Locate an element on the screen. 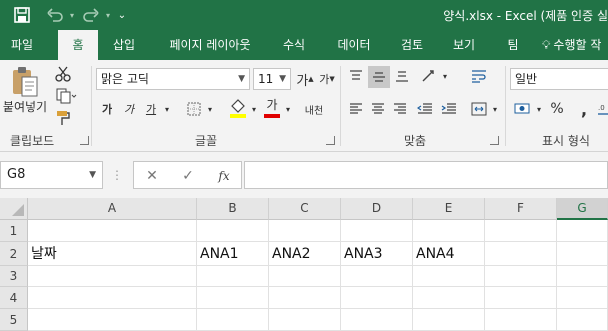 The width and height of the screenshot is (608, 331). insert-function-button: fx is located at coordinates (224, 176).